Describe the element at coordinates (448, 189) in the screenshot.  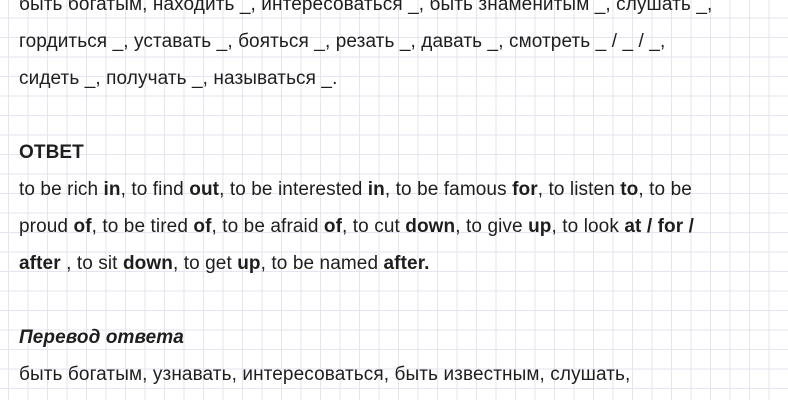
I see `answer-text: , to be famous` at that location.